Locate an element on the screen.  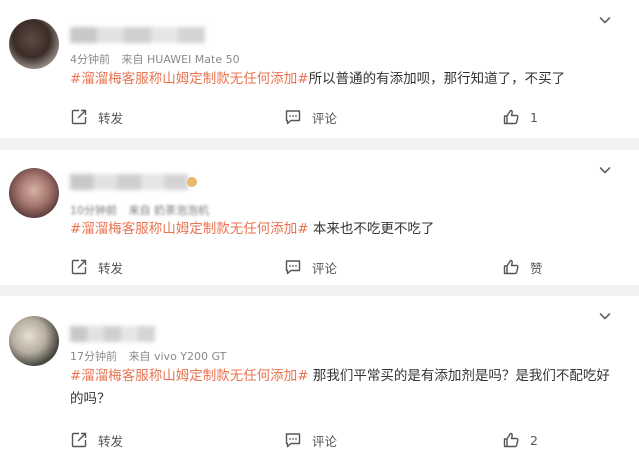
comment-text: #溜溜梅客服称山姆定制款无任何添加#所以普通的有添加呗，那行知道了，不买了 is located at coordinates (342, 79).